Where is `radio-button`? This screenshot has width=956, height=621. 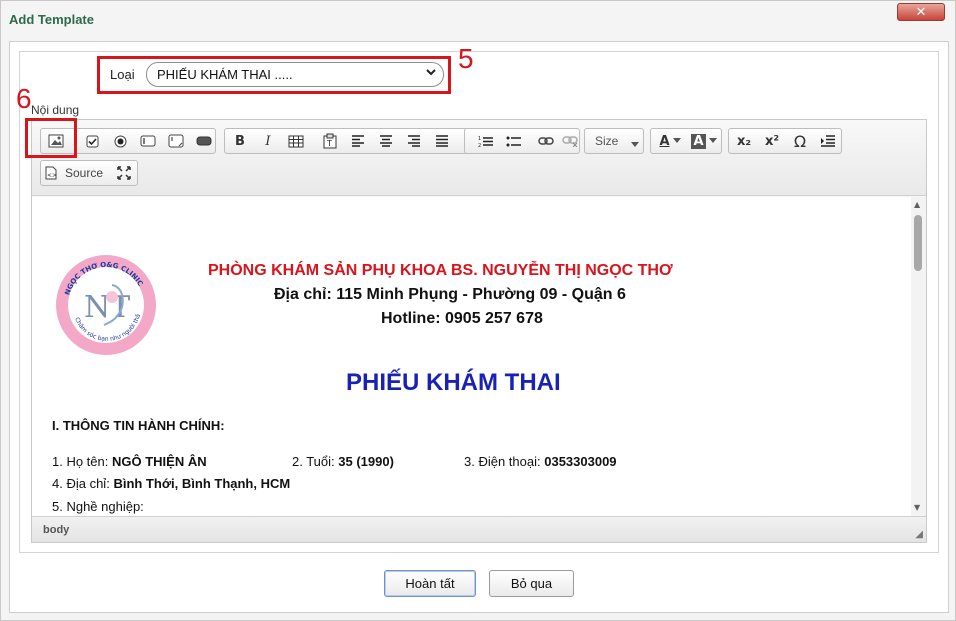 radio-button is located at coordinates (120, 141).